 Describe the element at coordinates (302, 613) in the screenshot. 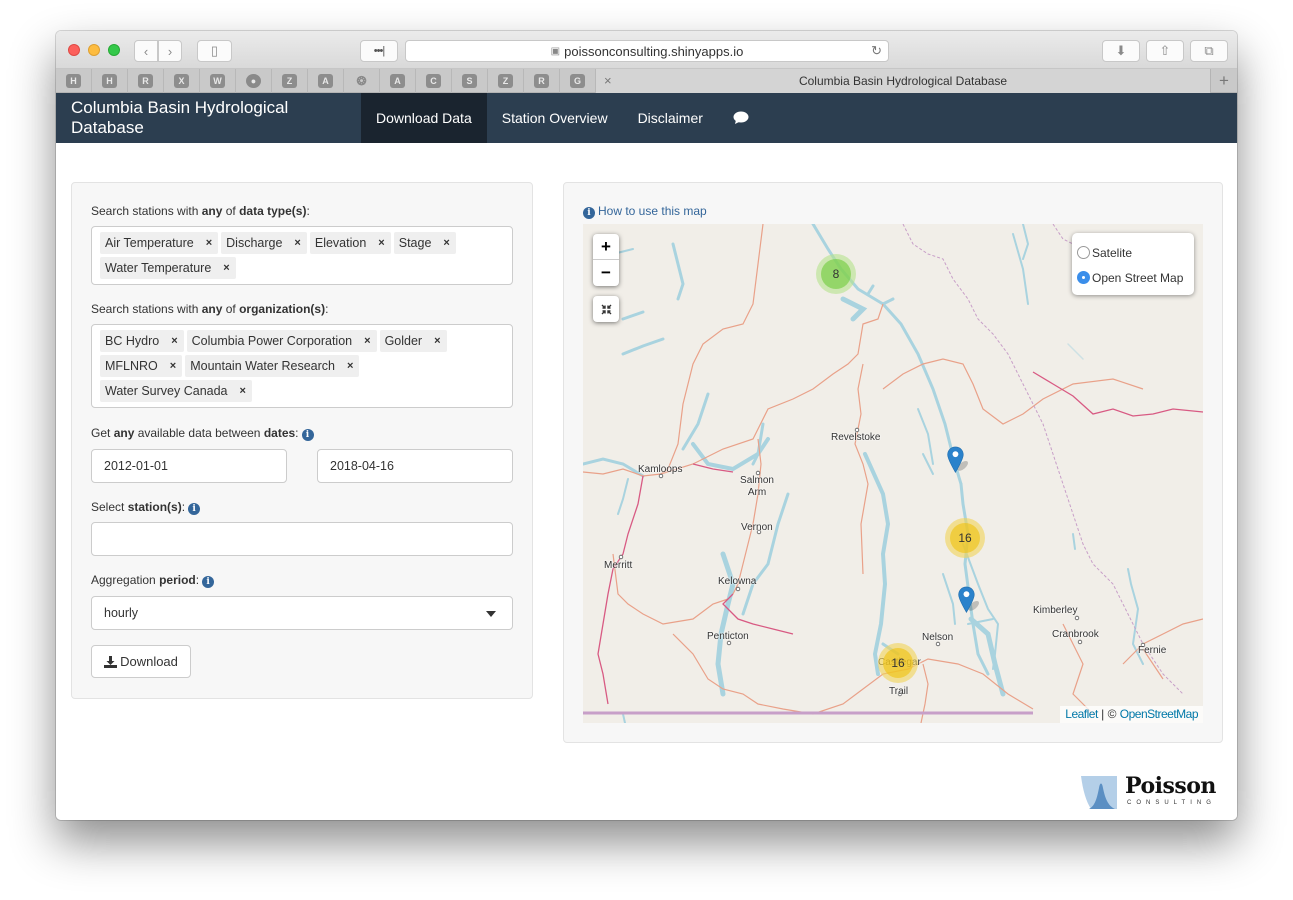

I see `aggregation-select: hourly` at that location.